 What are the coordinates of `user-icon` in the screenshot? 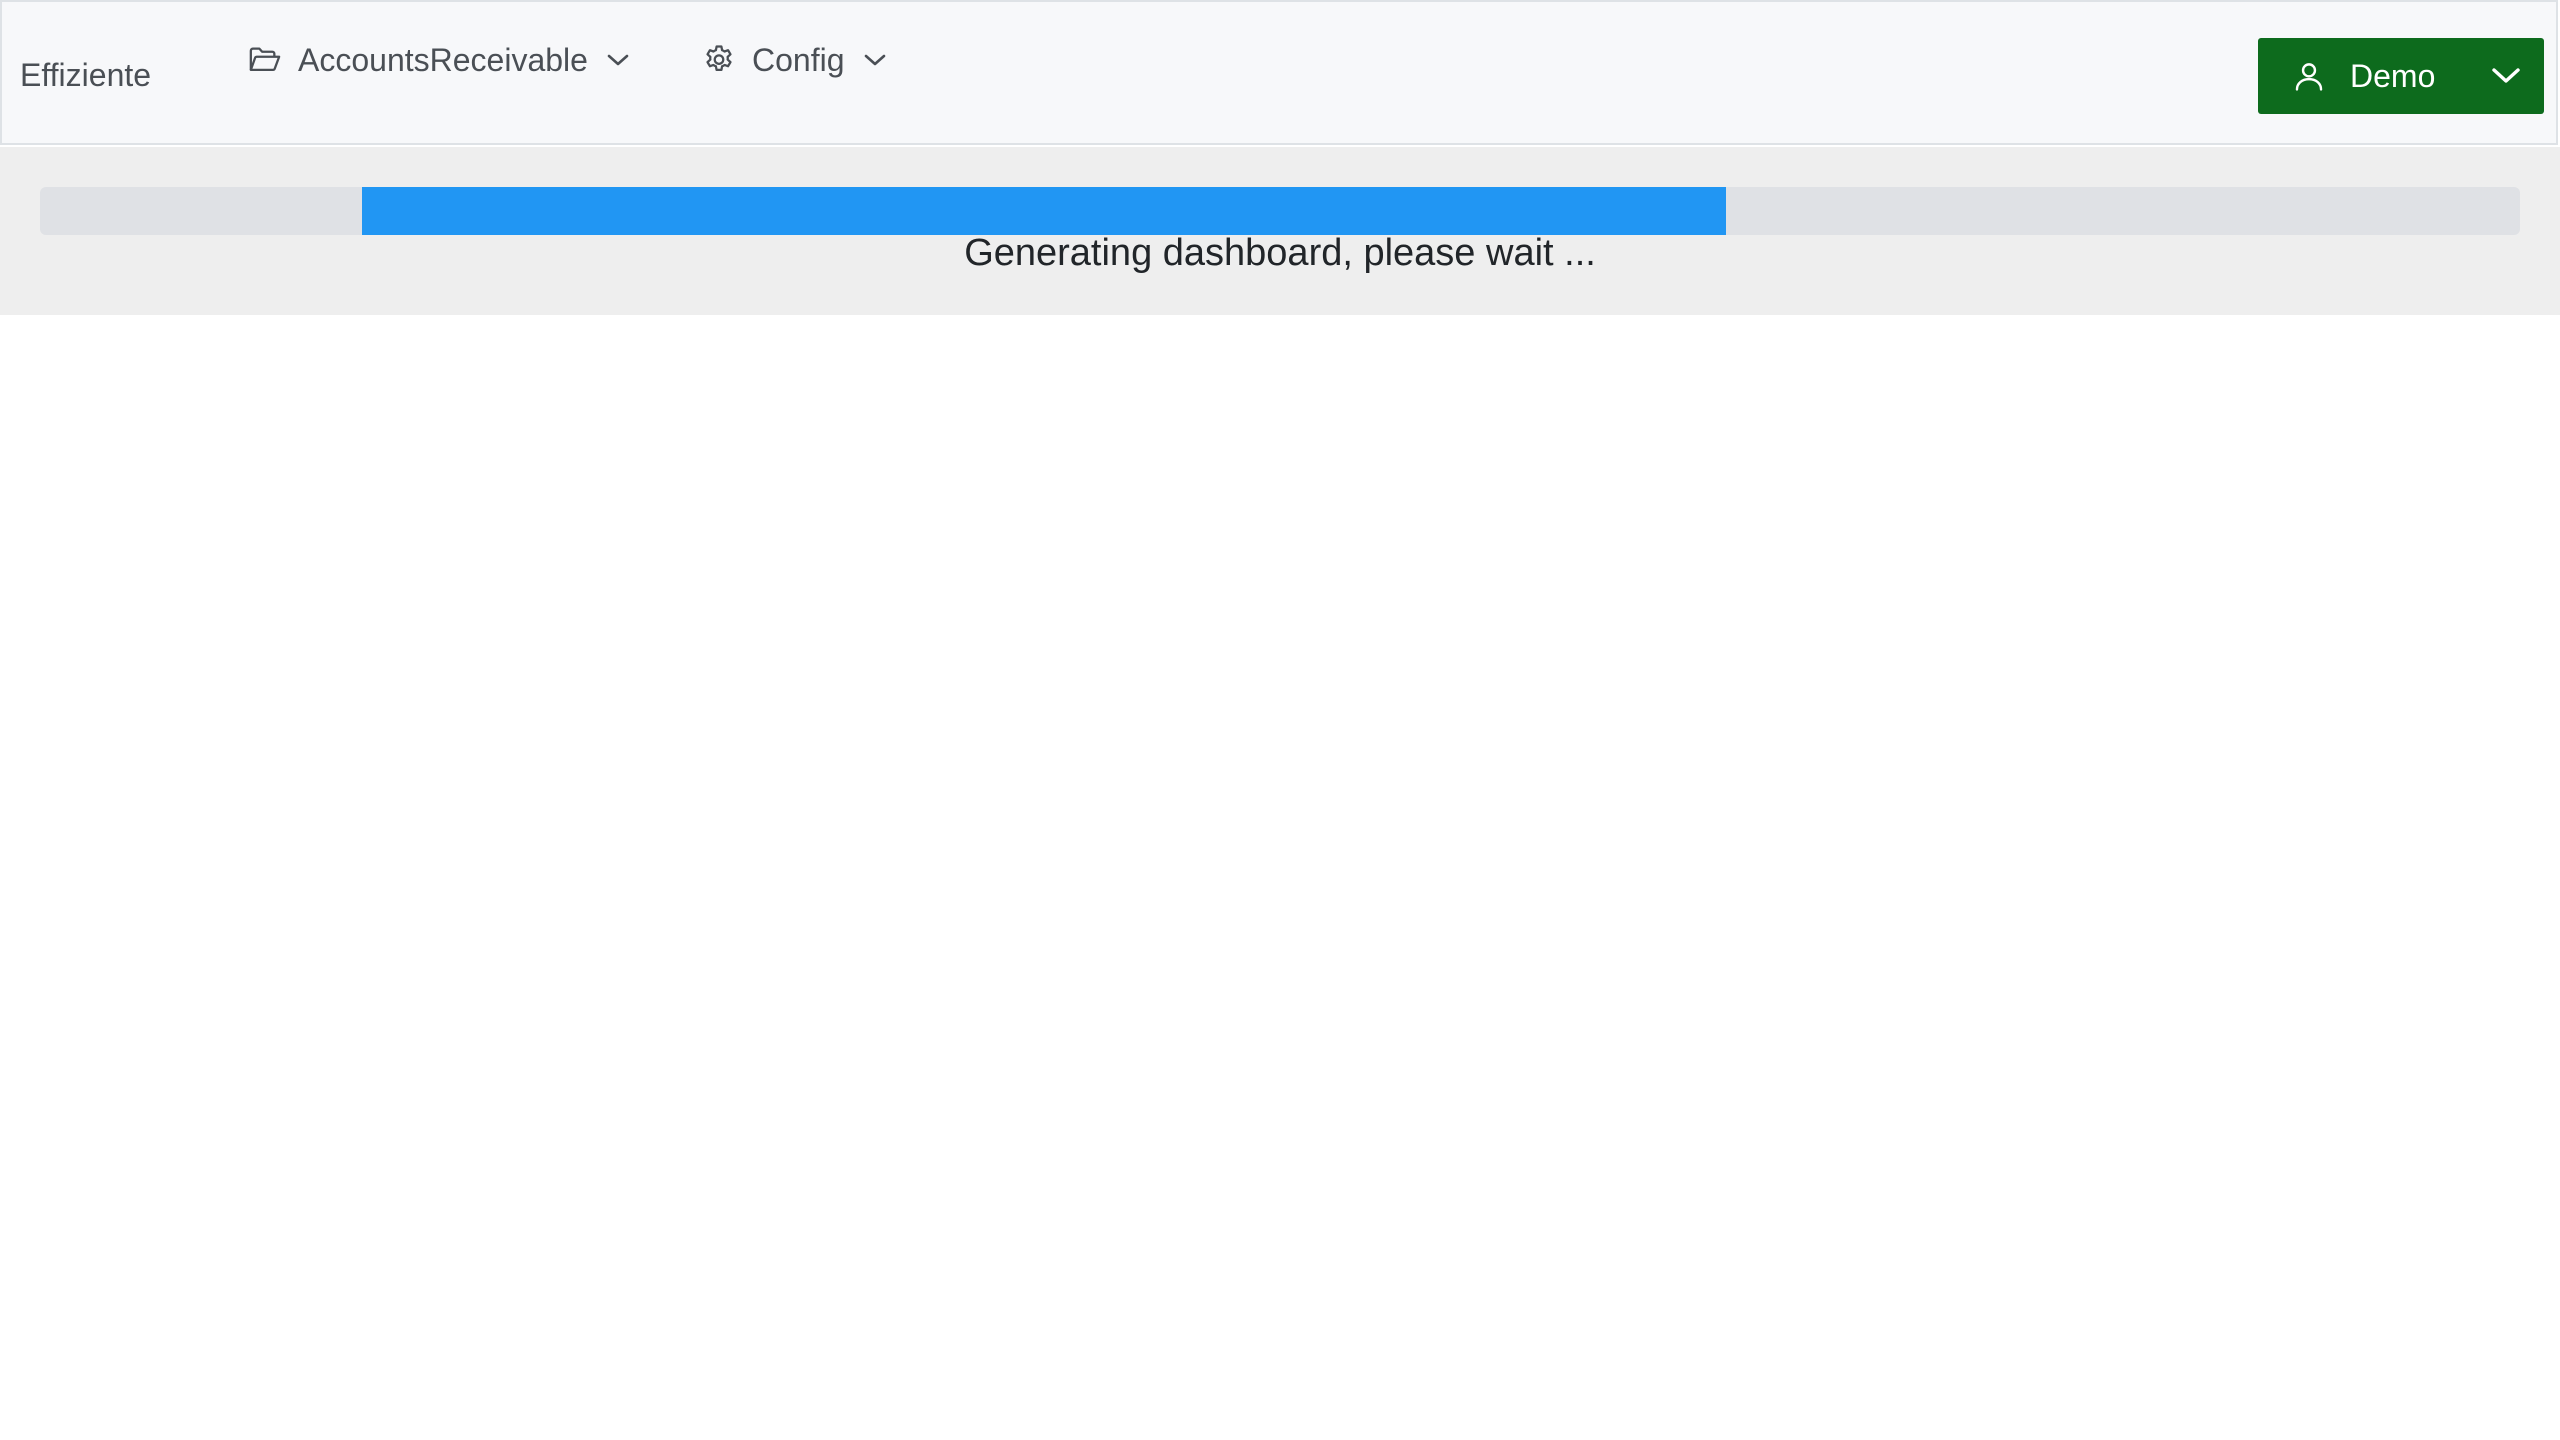 It's located at (2309, 76).